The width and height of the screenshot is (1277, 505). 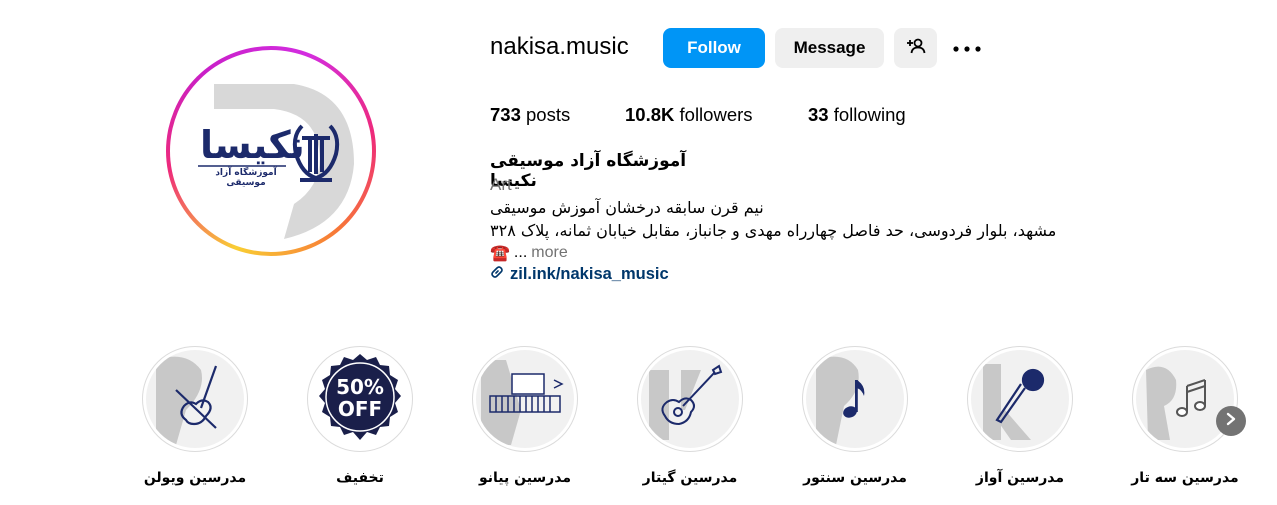 I want to click on avatar-logo: نکیسا آموزشگاه آزاد موسیقی, so click(x=271, y=151).